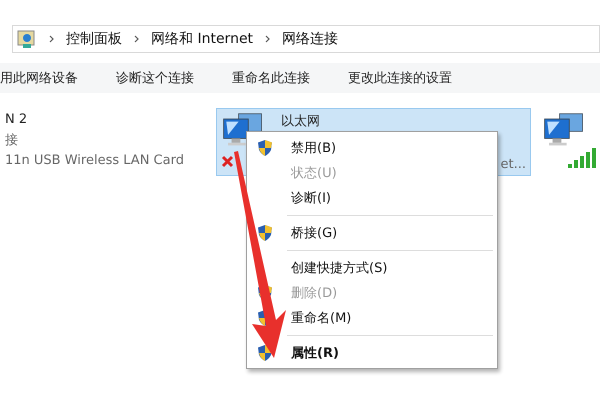 The width and height of the screenshot is (600, 400). What do you see at coordinates (583, 158) in the screenshot?
I see `signal-bars-icon` at bounding box center [583, 158].